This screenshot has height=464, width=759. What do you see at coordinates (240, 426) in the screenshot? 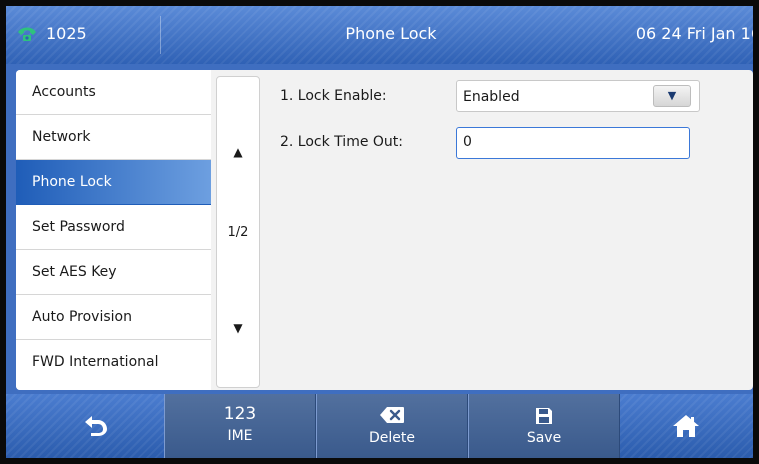
I see `ime-button: 123 IME` at bounding box center [240, 426].